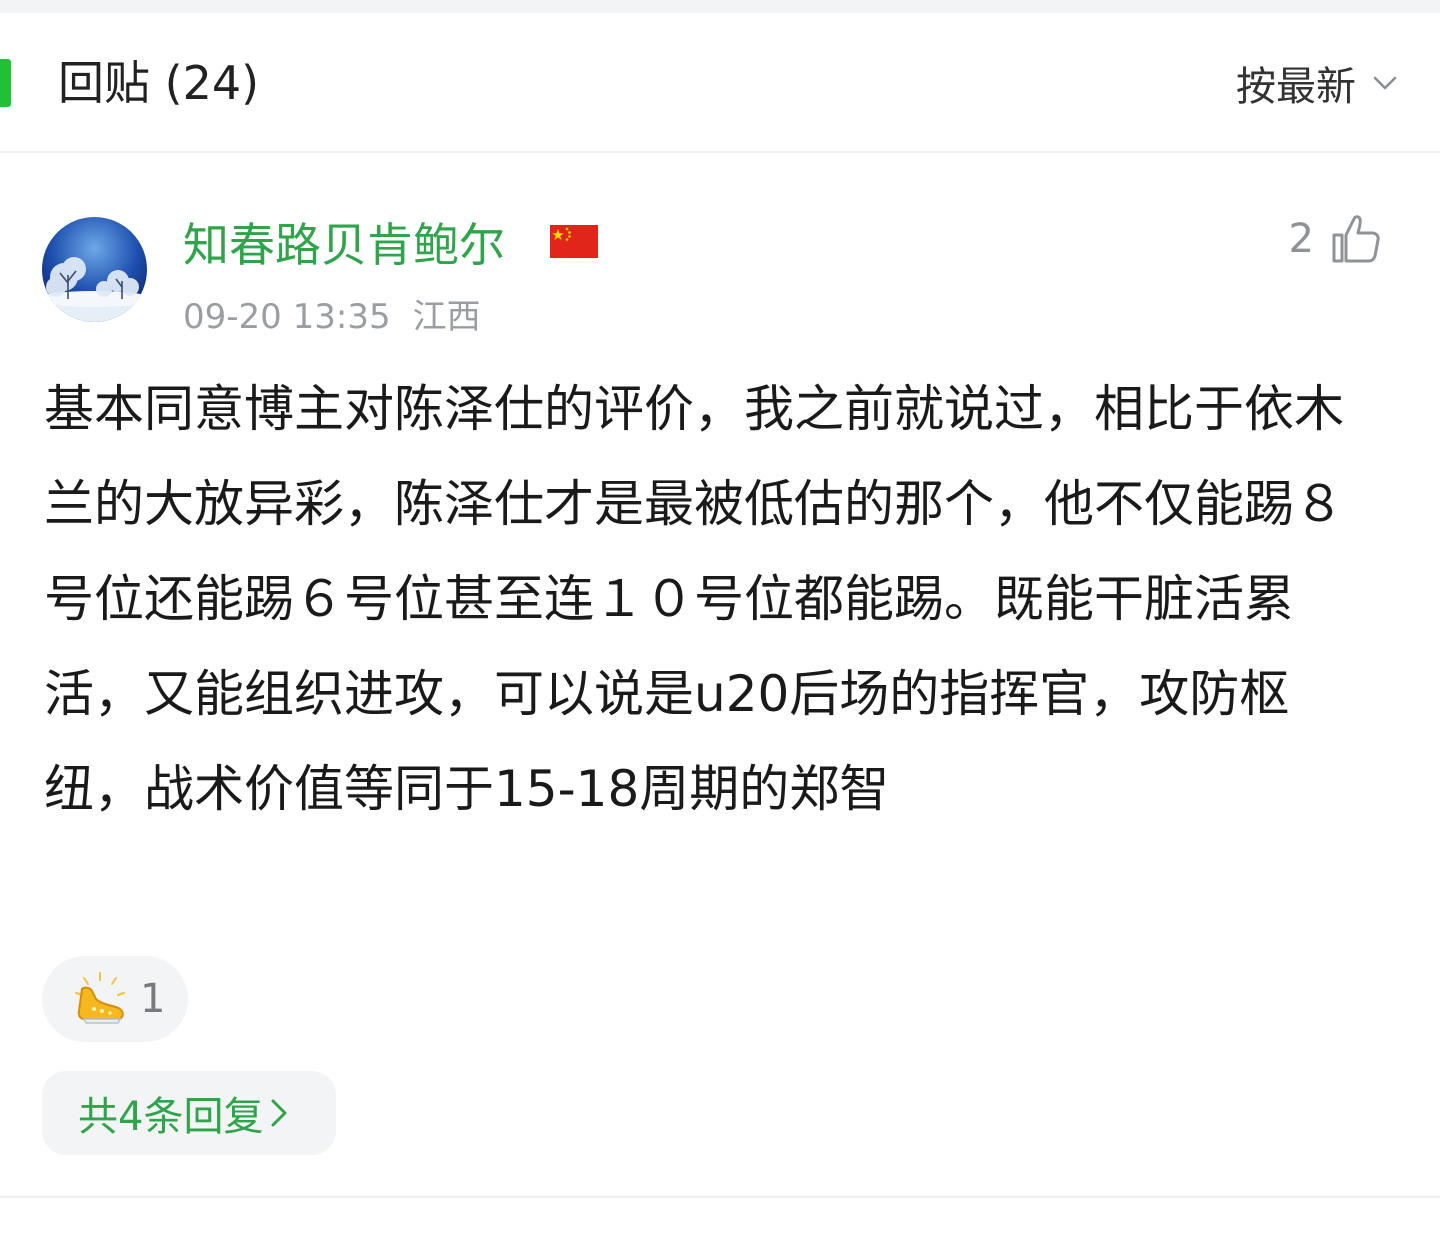 The width and height of the screenshot is (1440, 1249). What do you see at coordinates (1356, 239) in the screenshot?
I see `thumbs-up-icon` at bounding box center [1356, 239].